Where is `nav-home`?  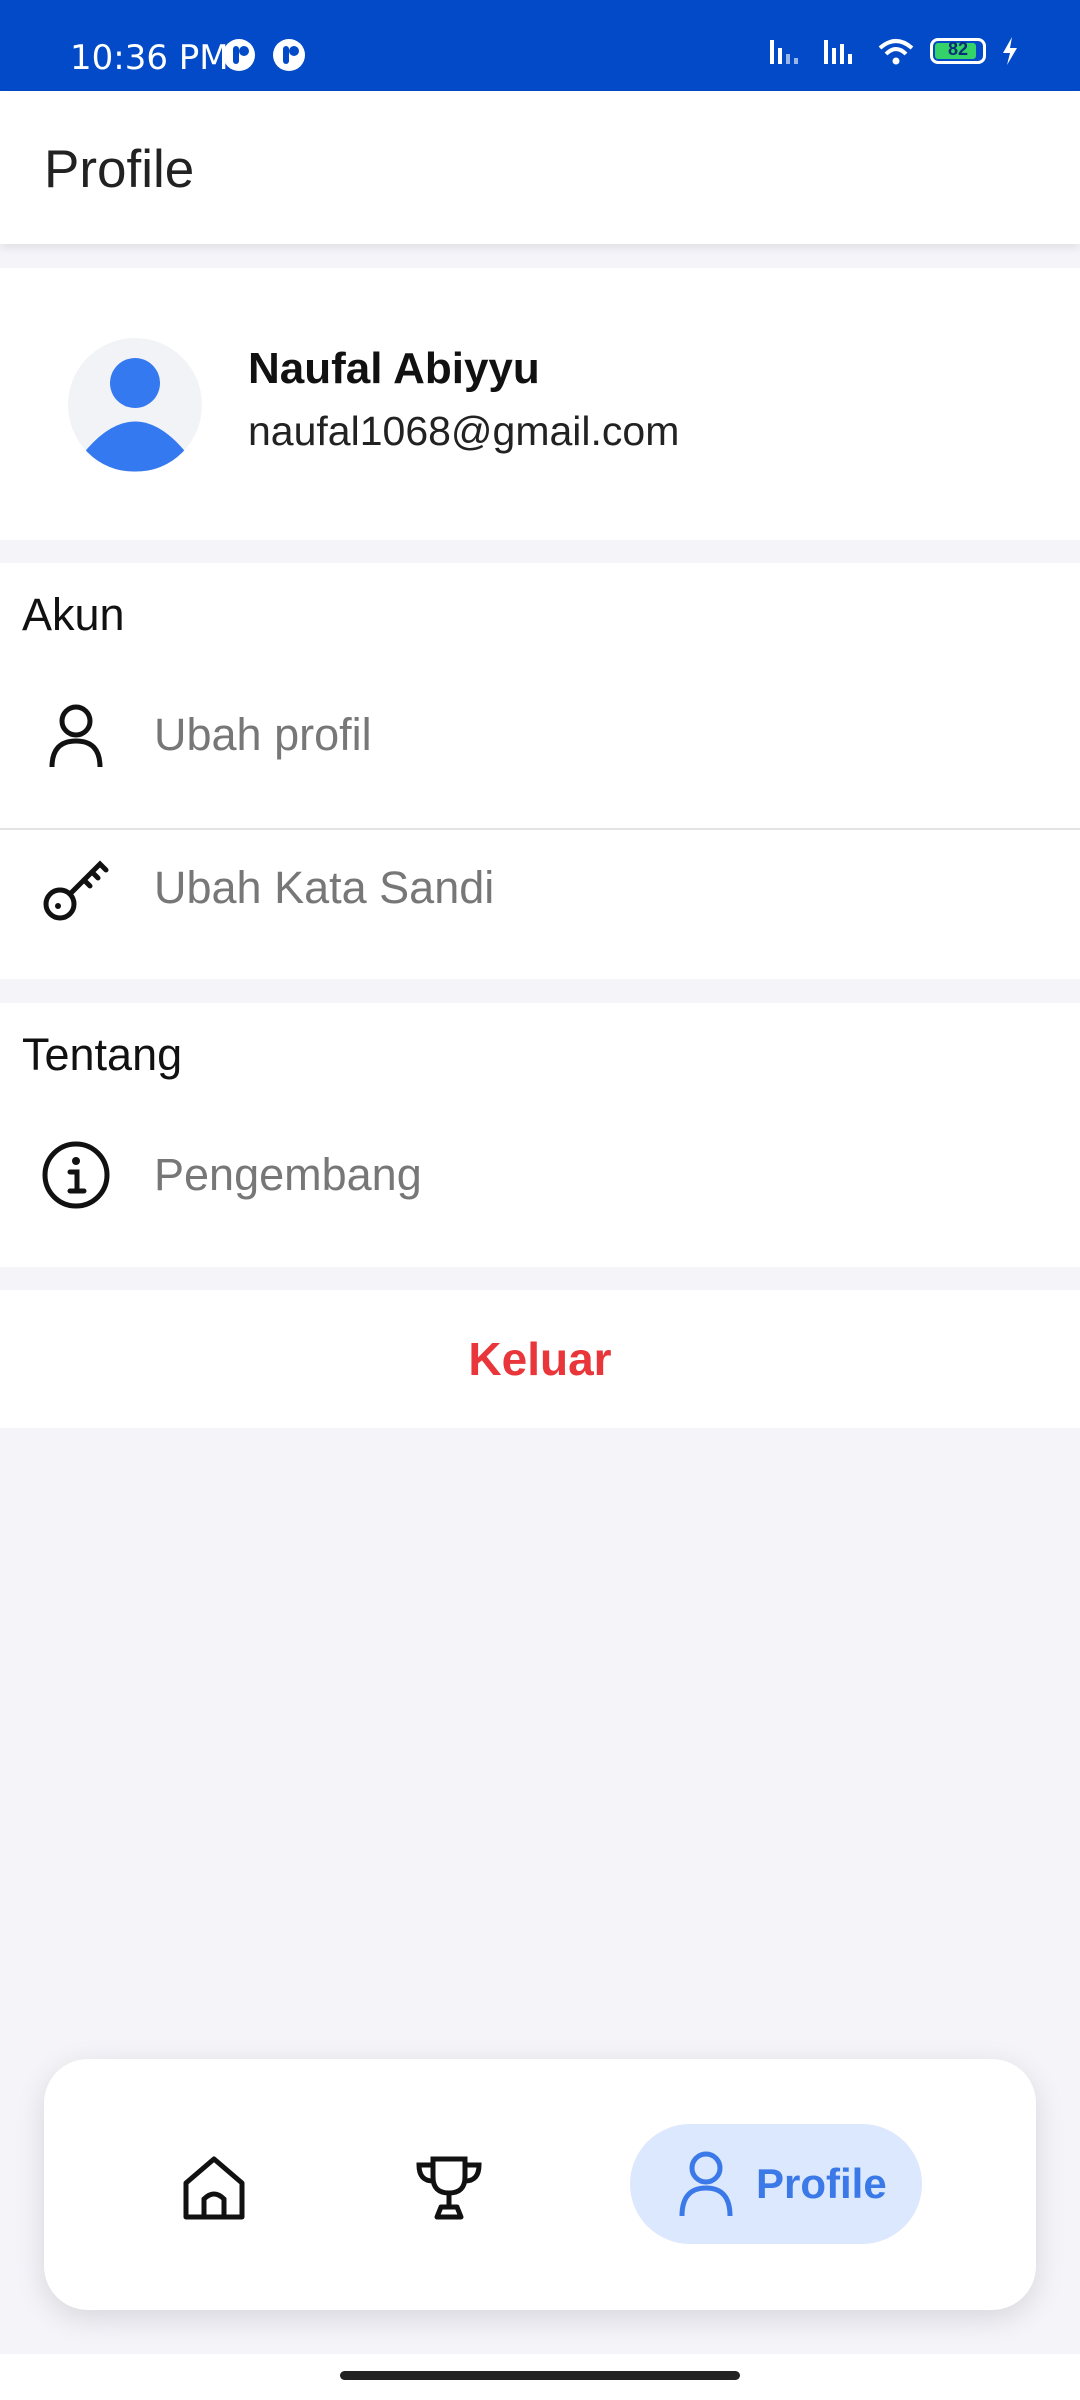
nav-home is located at coordinates (214, 2187).